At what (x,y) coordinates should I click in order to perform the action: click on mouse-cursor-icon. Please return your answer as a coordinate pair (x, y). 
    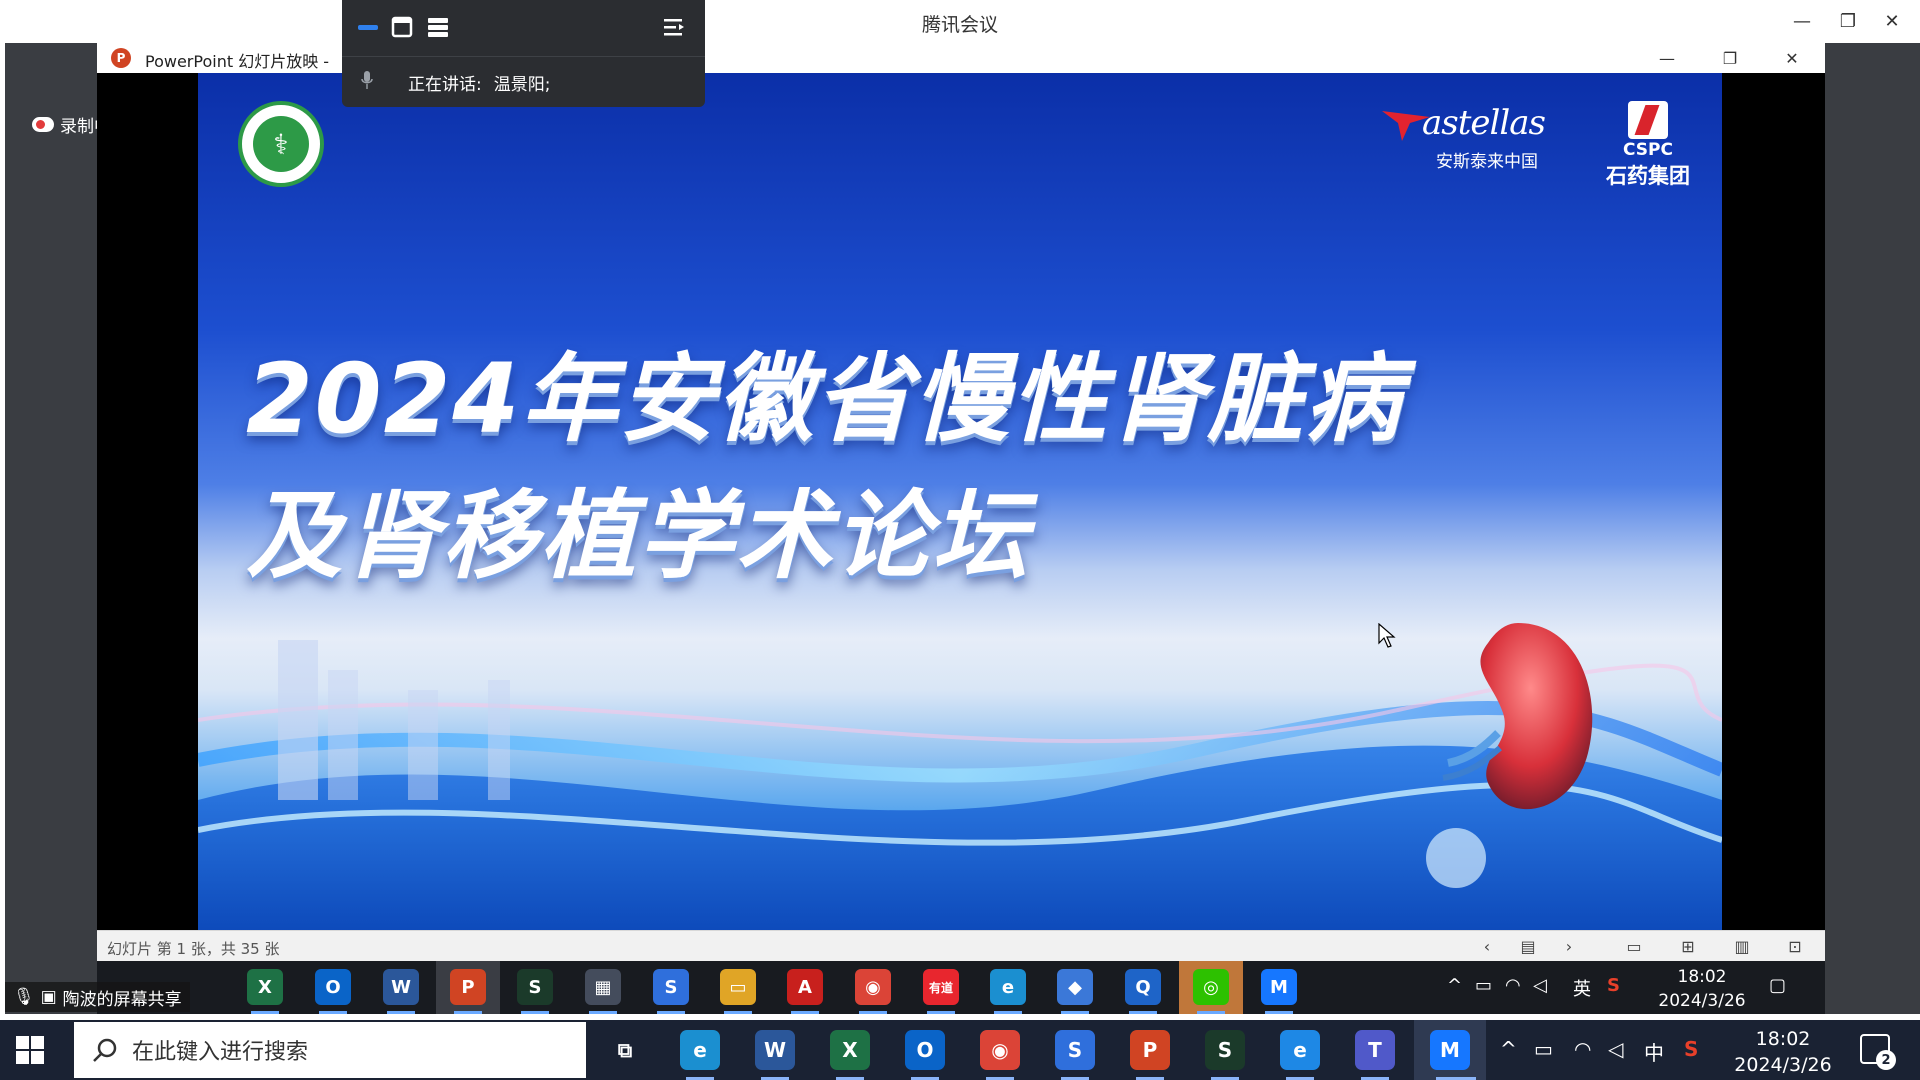
    Looking at the image, I should click on (1387, 635).